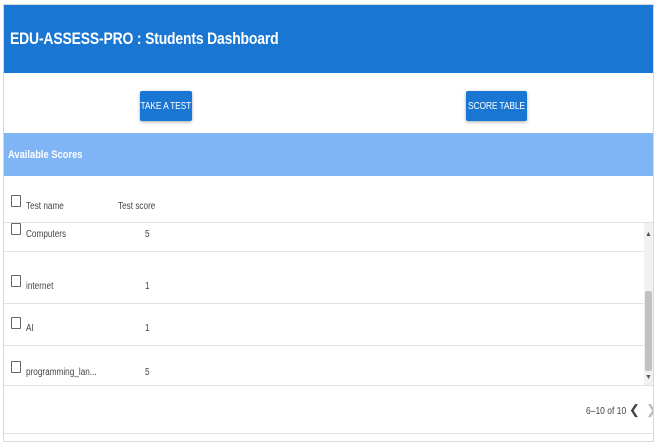  Describe the element at coordinates (46, 234) in the screenshot. I see `row-test-name: Computers` at that location.